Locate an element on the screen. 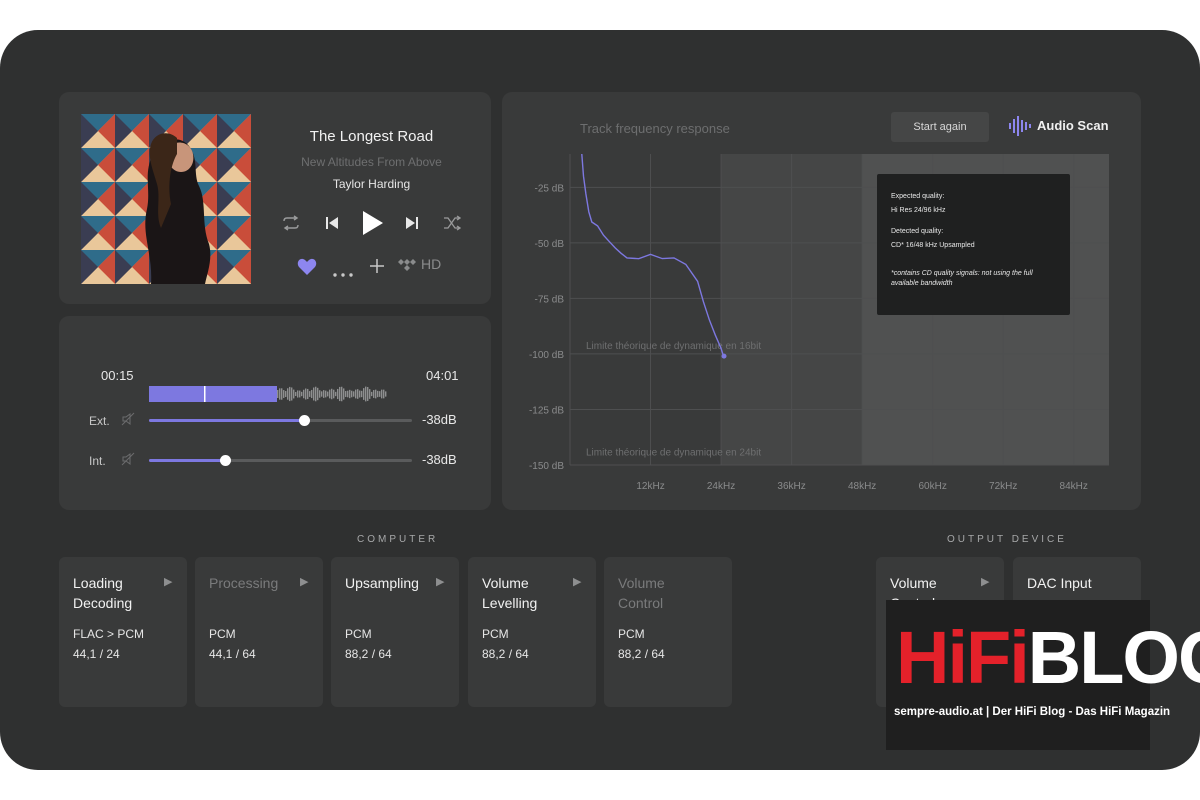 This screenshot has width=1200, height=800. stage-name: DAC Input is located at coordinates (1059, 583).